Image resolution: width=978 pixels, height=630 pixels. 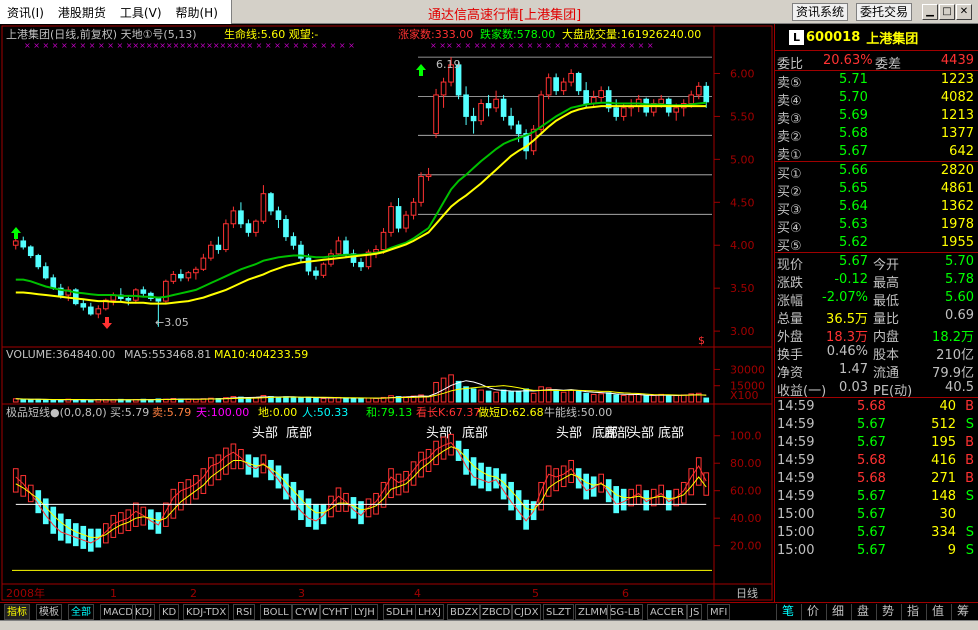 What do you see at coordinates (535, 593) in the screenshot?
I see `x-label: 5` at bounding box center [535, 593].